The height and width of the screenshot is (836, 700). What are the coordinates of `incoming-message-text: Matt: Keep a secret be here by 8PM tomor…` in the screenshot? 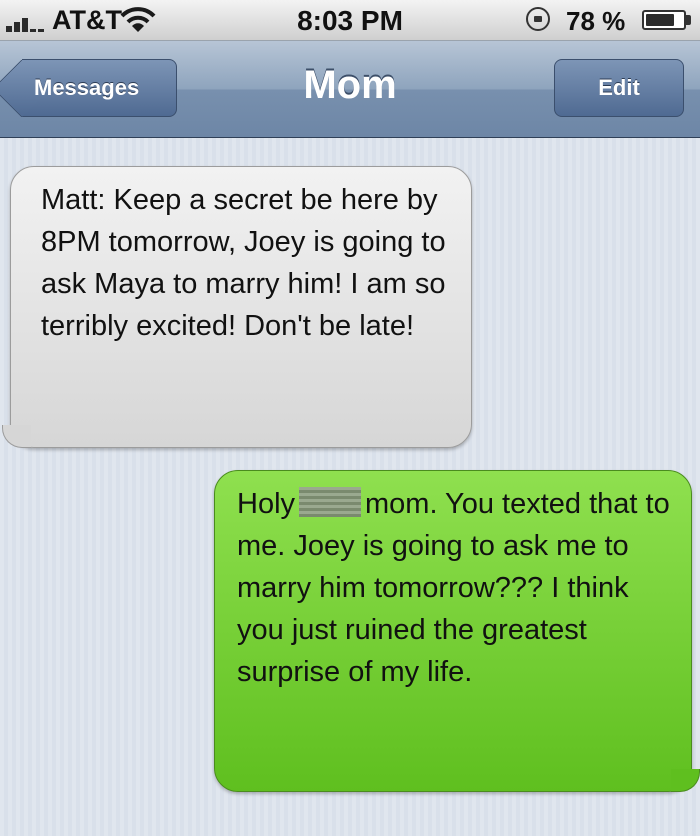 It's located at (243, 263).